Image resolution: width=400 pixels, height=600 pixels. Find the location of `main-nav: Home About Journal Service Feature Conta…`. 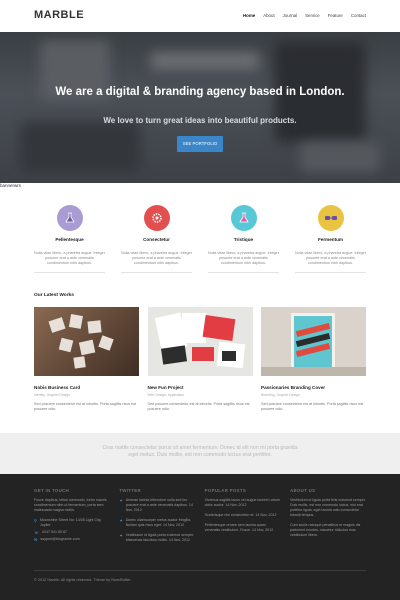

main-nav: Home About Journal Service Feature Conta… is located at coordinates (304, 15).